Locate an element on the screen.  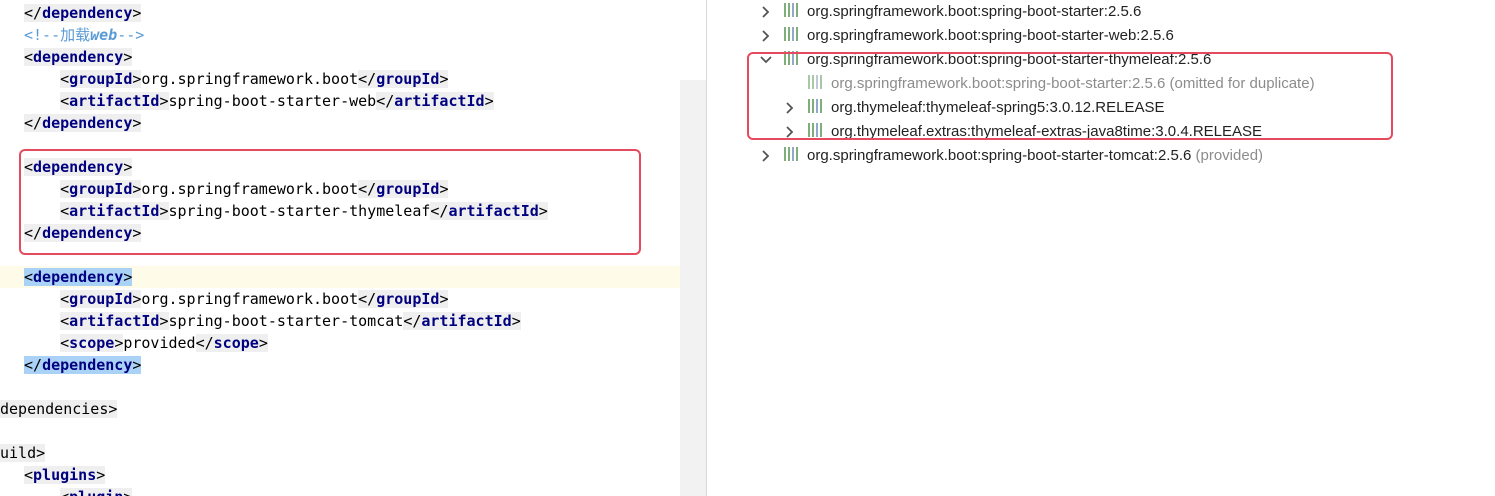
thymeleaf-dependency-highlight-box is located at coordinates (330, 202).